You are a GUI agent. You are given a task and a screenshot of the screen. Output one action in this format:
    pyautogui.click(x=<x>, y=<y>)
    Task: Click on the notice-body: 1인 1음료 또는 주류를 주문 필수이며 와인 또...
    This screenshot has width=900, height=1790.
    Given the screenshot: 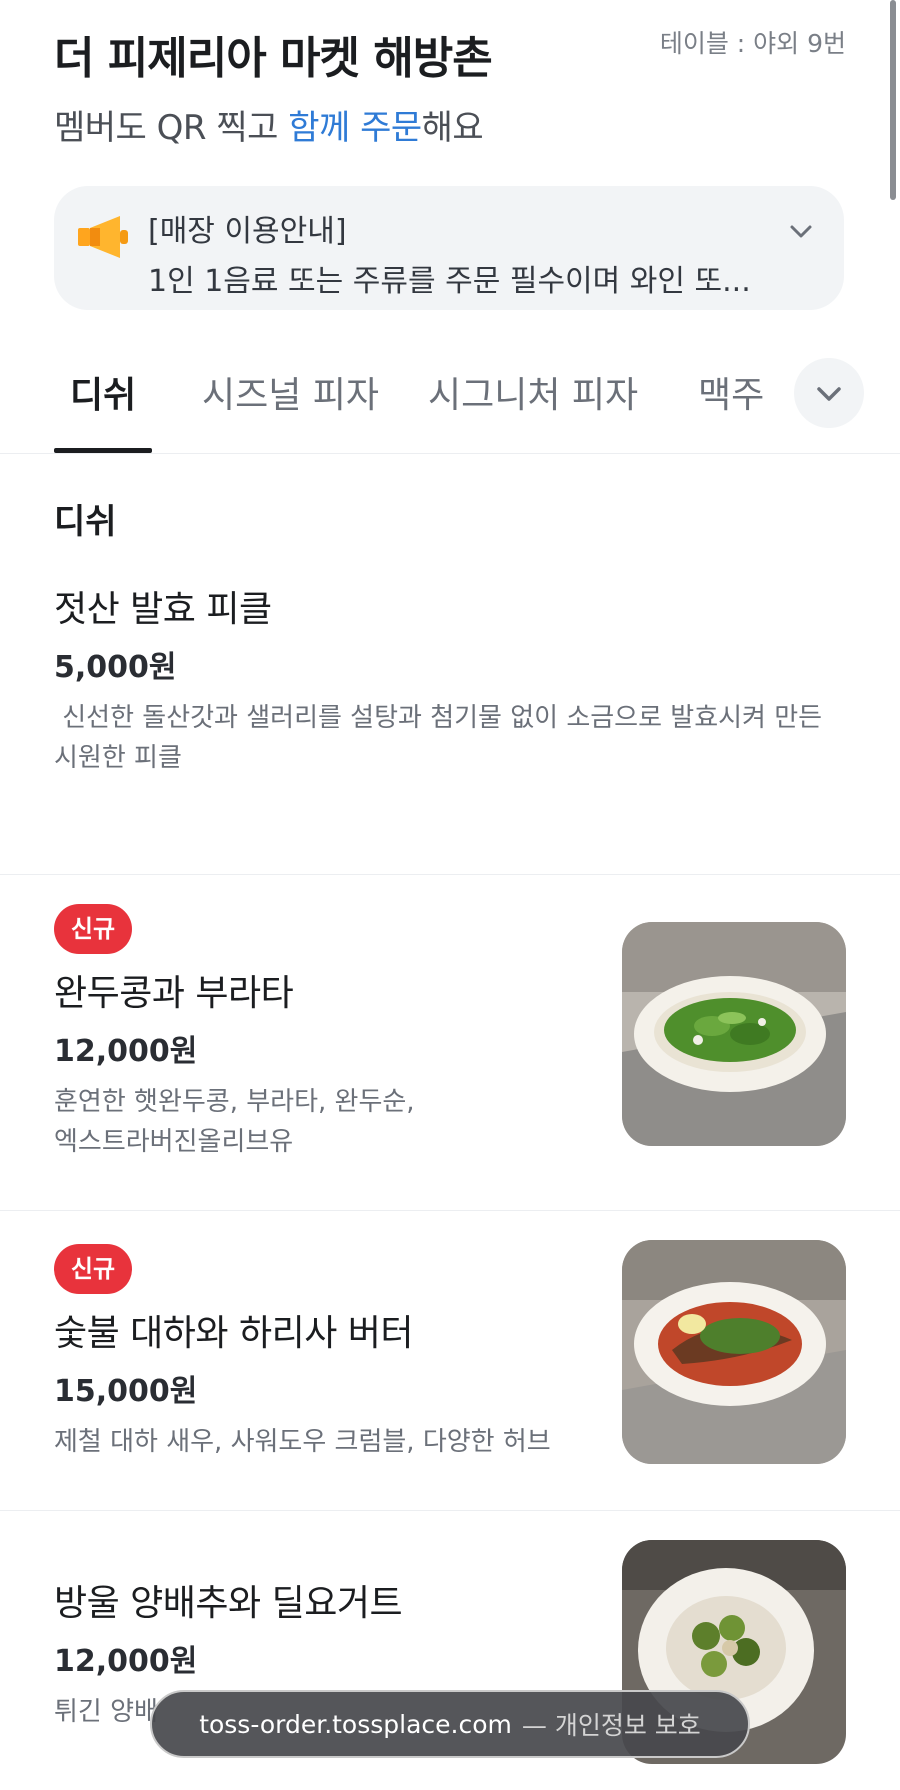 What is the action you would take?
    pyautogui.click(x=449, y=281)
    